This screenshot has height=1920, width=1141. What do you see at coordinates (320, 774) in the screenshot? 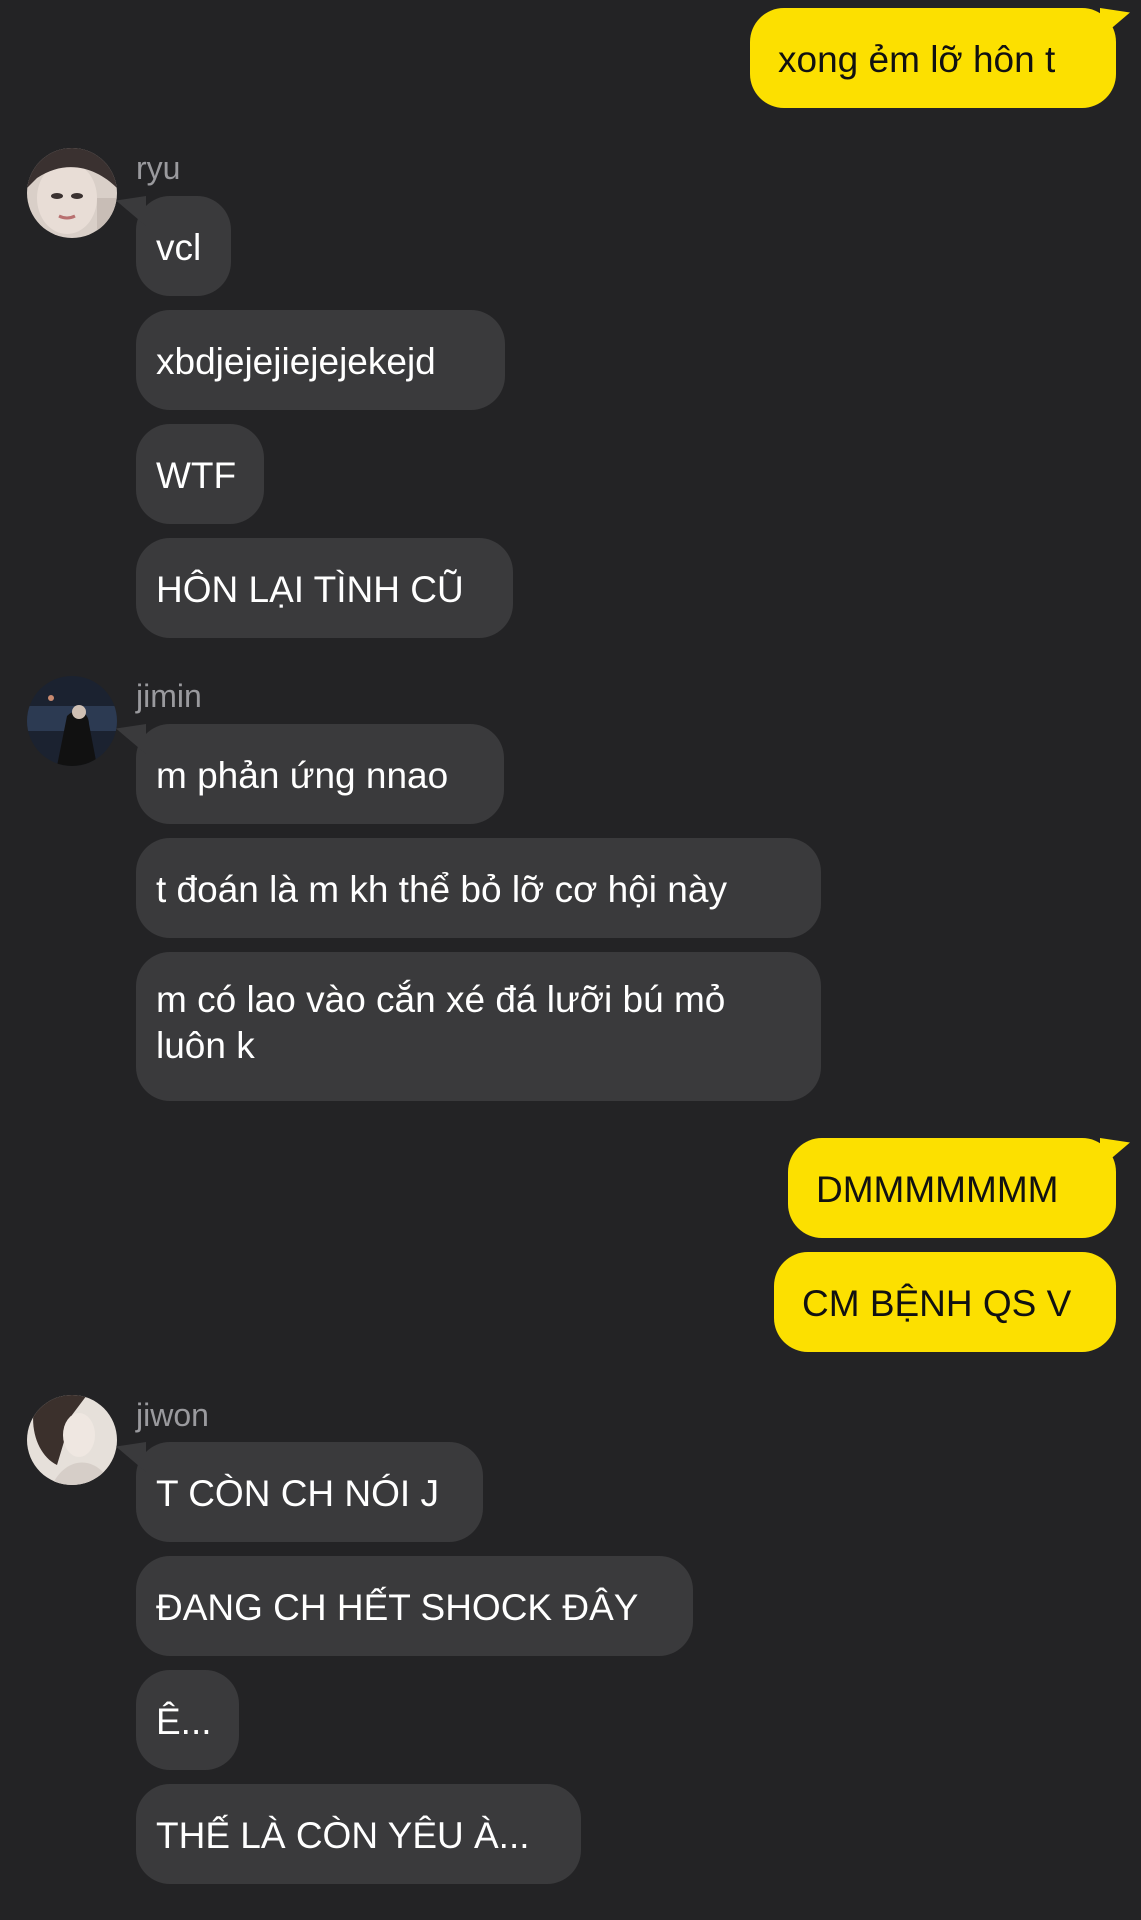
I see `incoming-message: m phản ứng nnao` at bounding box center [320, 774].